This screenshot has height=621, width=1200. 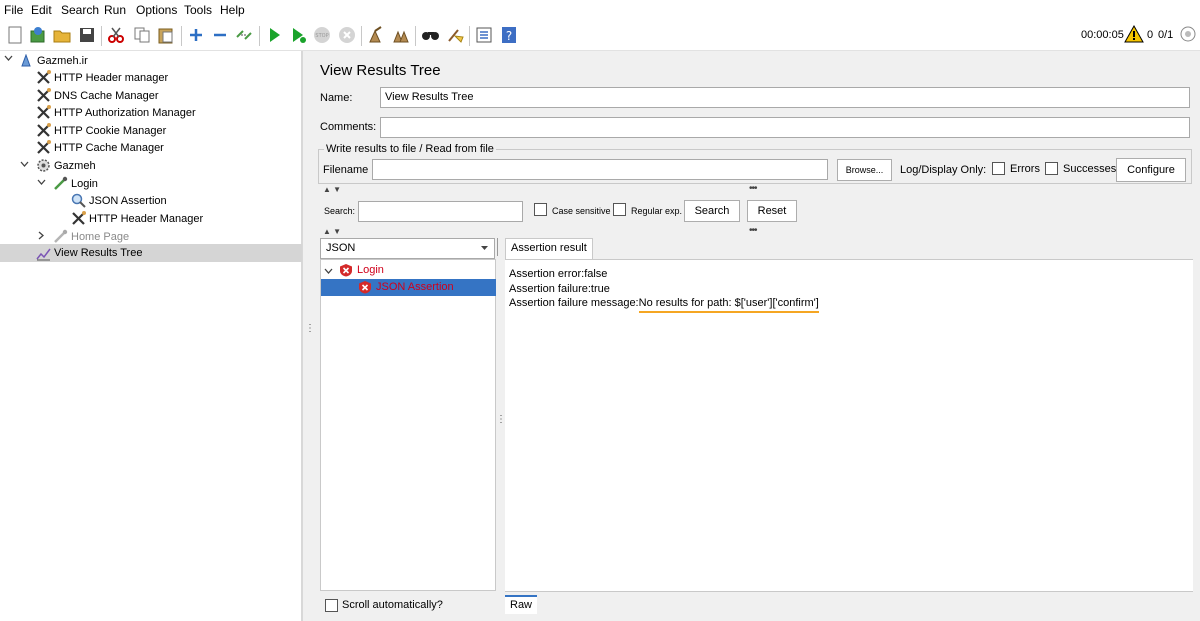 I want to click on function-helper-icon, so click(x=484, y=35).